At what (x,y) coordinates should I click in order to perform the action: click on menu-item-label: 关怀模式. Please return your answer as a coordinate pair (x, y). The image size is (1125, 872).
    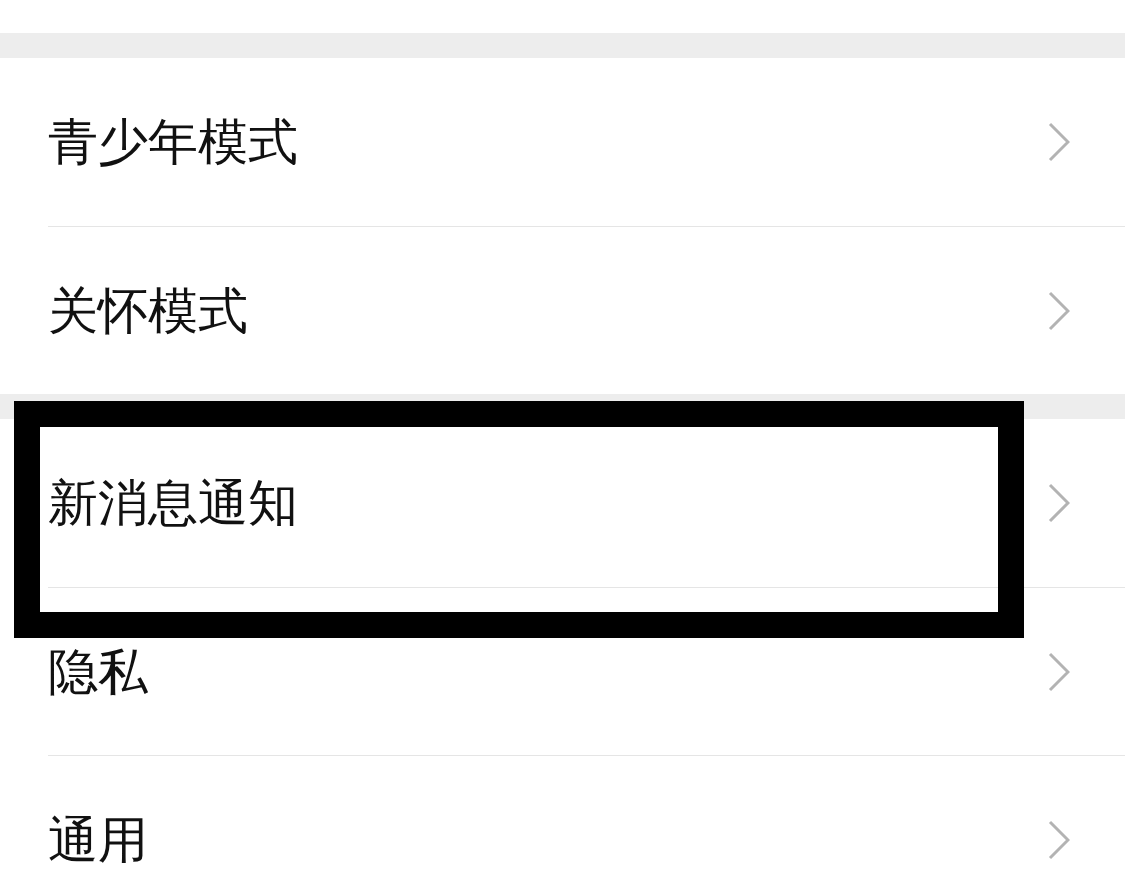
    Looking at the image, I should click on (548, 310).